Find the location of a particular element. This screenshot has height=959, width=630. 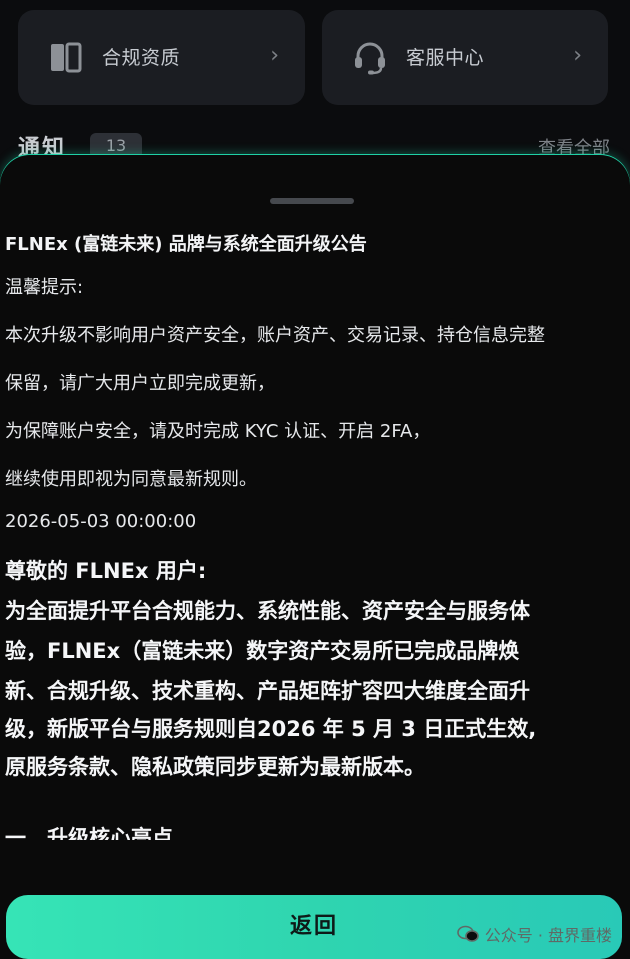

section-heading: 一、升级核心亮点 is located at coordinates (89, 833).